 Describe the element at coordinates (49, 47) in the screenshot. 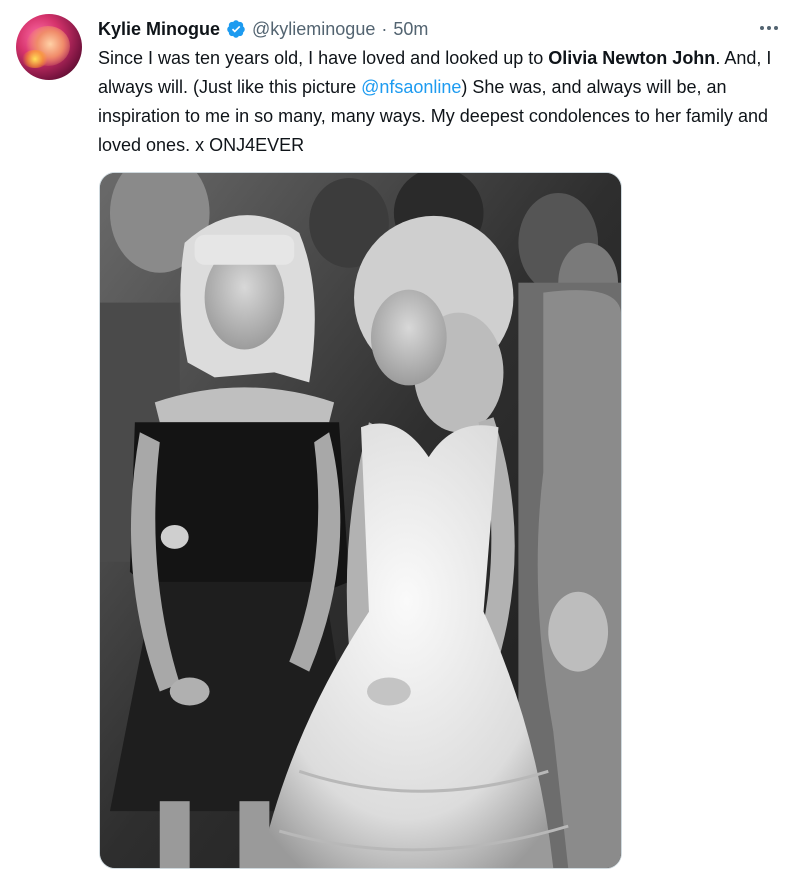

I see `author-avatar` at that location.